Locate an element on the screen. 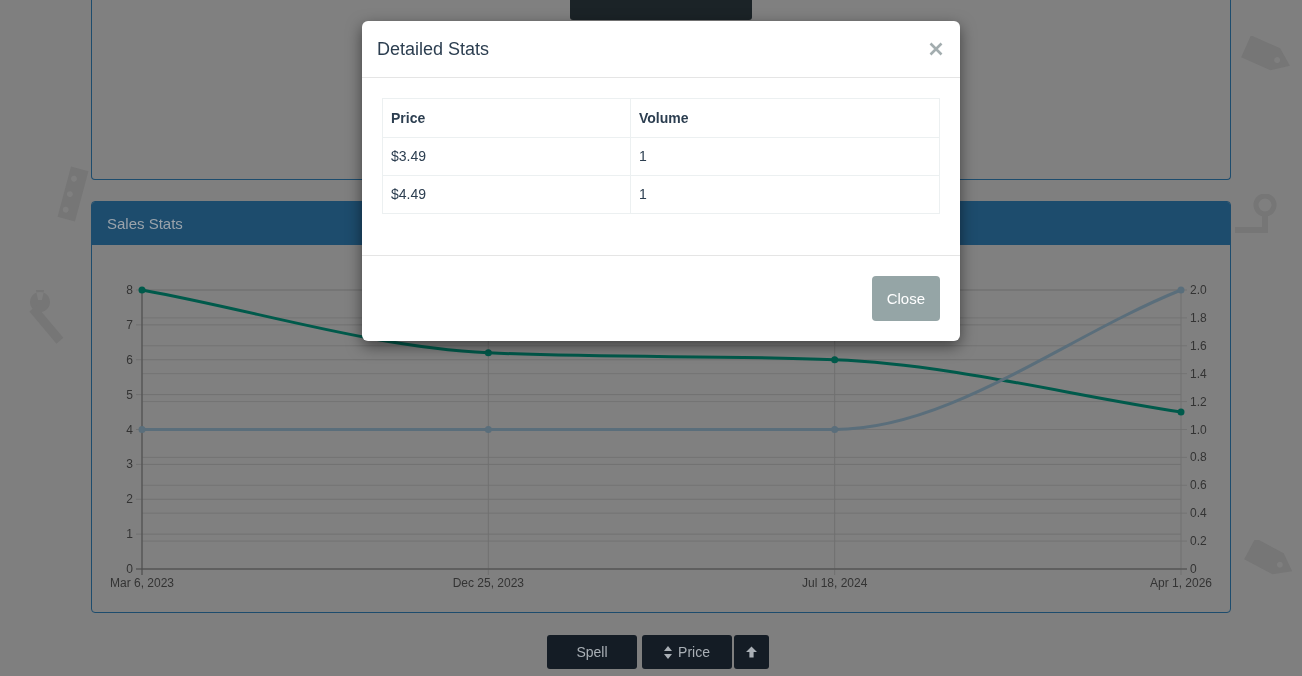  axis-tick-label: 6 is located at coordinates (129, 359).